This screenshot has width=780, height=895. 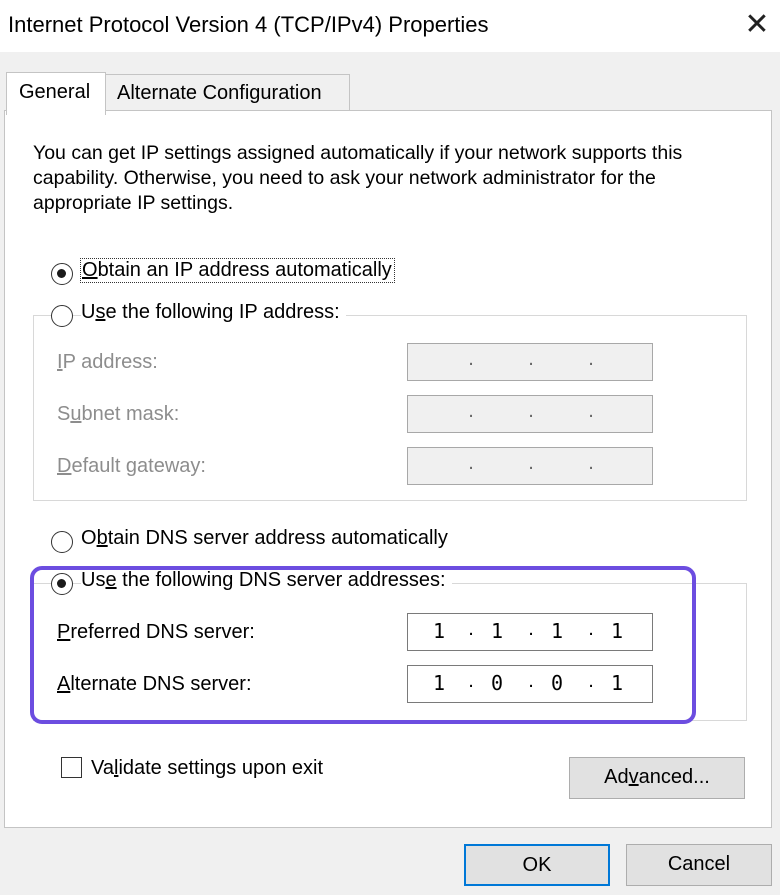 I want to click on preferred-dns-octet-4: 1, so click(x=617, y=631).